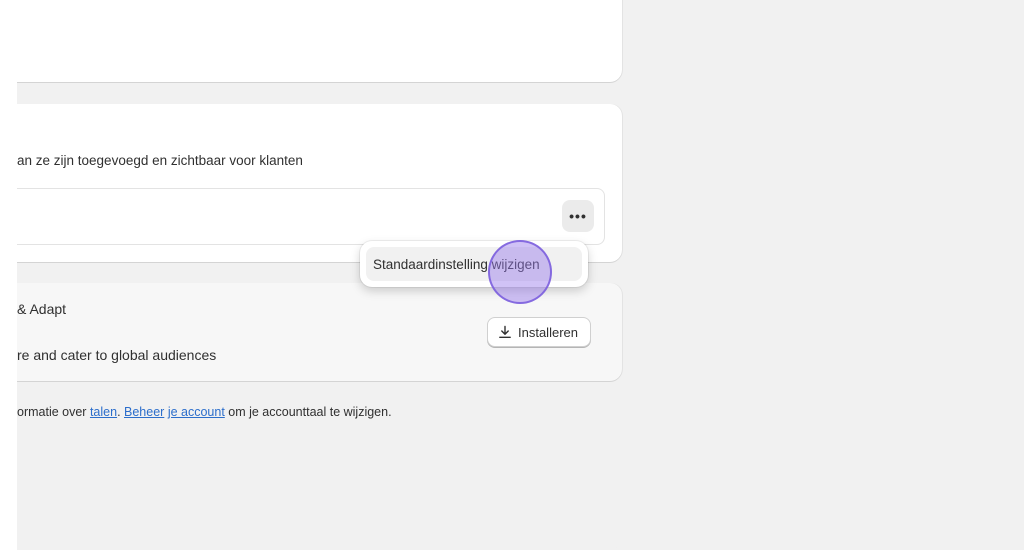 The image size is (1024, 550). I want to click on actions-popover: Standaardinstelling wijzigen, so click(474, 264).